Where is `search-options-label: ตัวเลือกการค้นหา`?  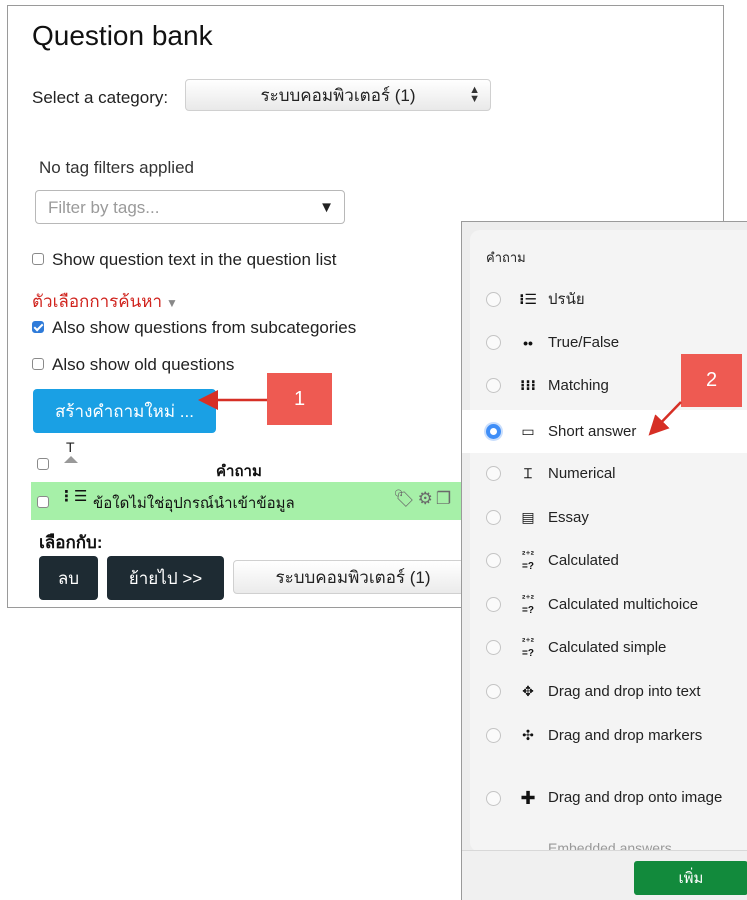 search-options-label: ตัวเลือกการค้นหา is located at coordinates (97, 301).